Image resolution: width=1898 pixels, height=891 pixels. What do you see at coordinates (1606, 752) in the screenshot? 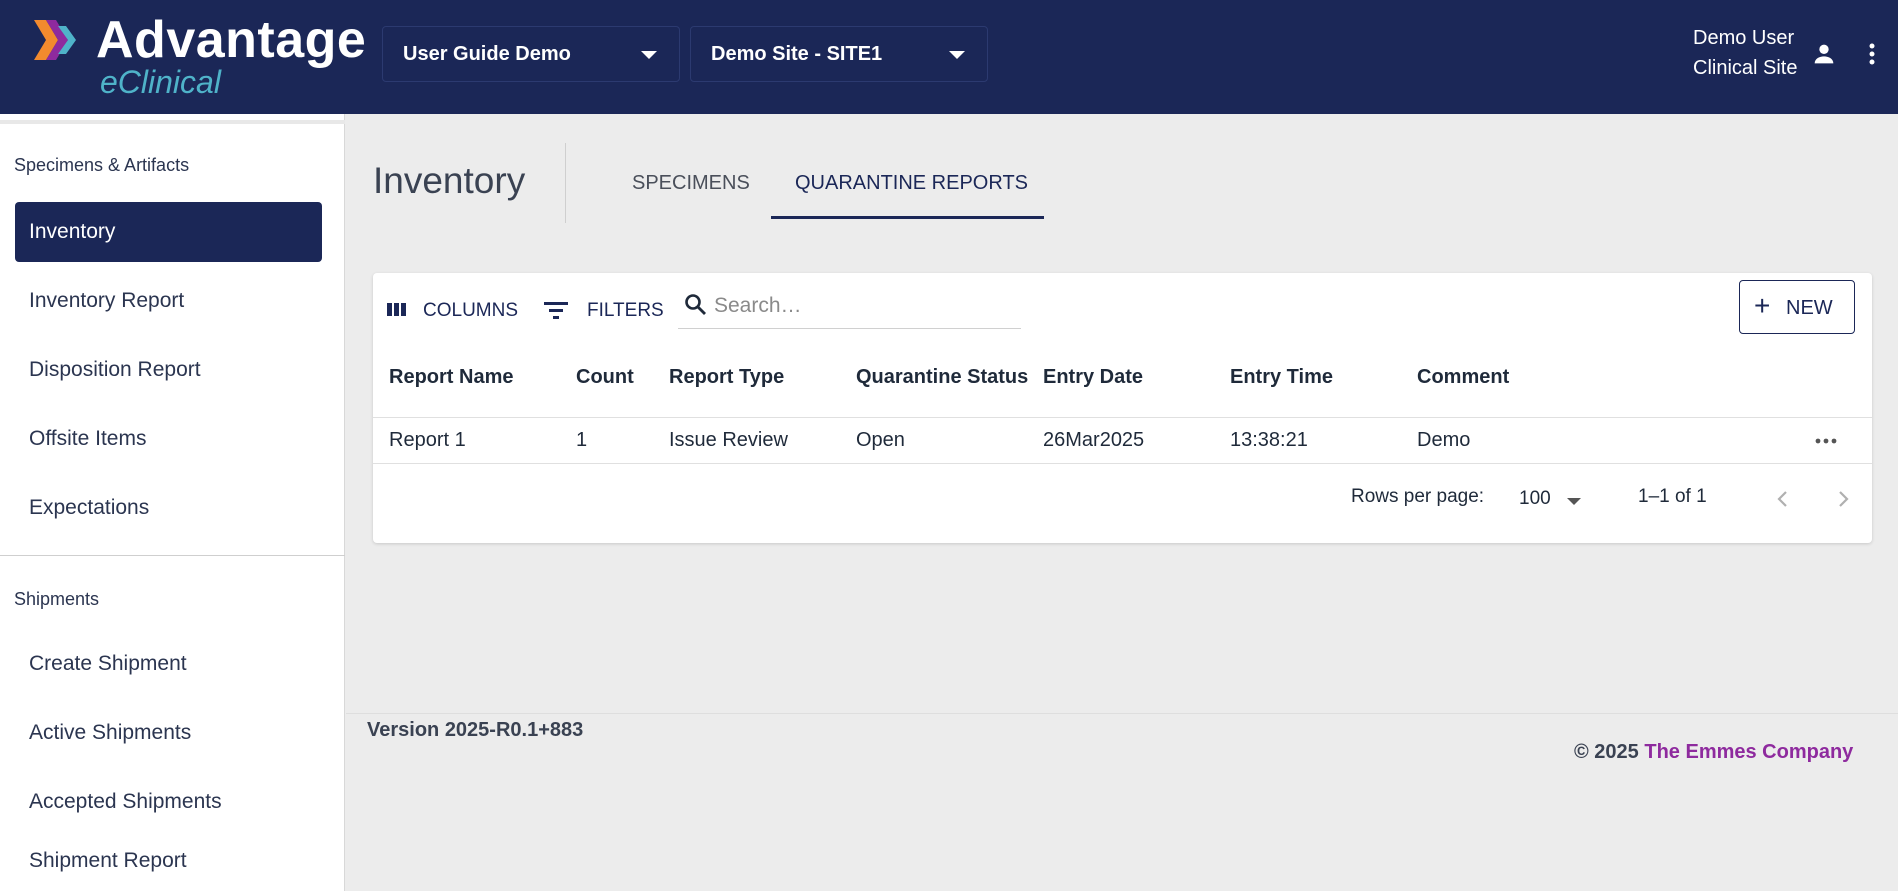
I see `copyright-text: © 2025` at bounding box center [1606, 752].